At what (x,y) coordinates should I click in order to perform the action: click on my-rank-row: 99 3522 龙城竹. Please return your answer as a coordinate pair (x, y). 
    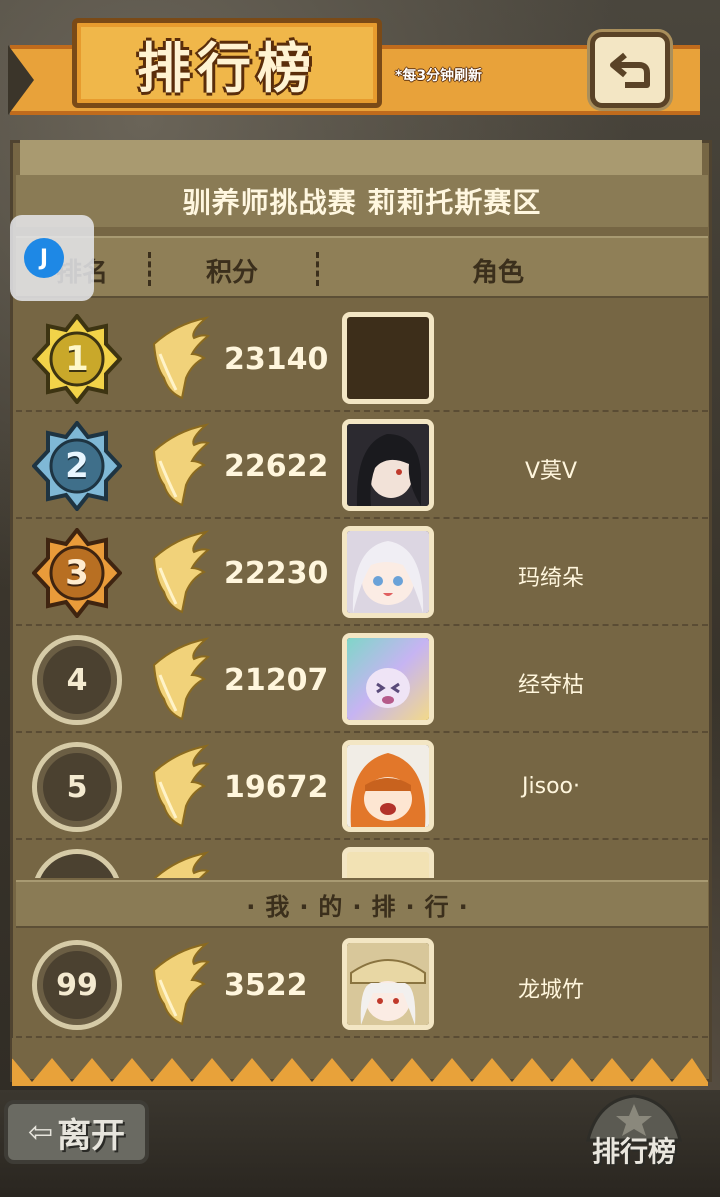
    Looking at the image, I should click on (362, 985).